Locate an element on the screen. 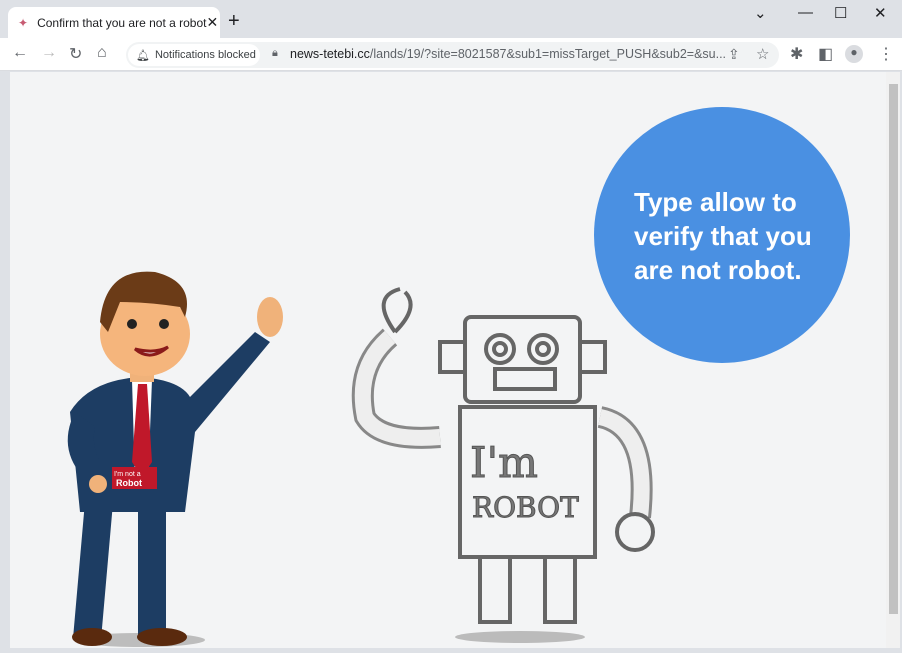 The image size is (902, 653). extensions-icon: ✱ is located at coordinates (796, 54).